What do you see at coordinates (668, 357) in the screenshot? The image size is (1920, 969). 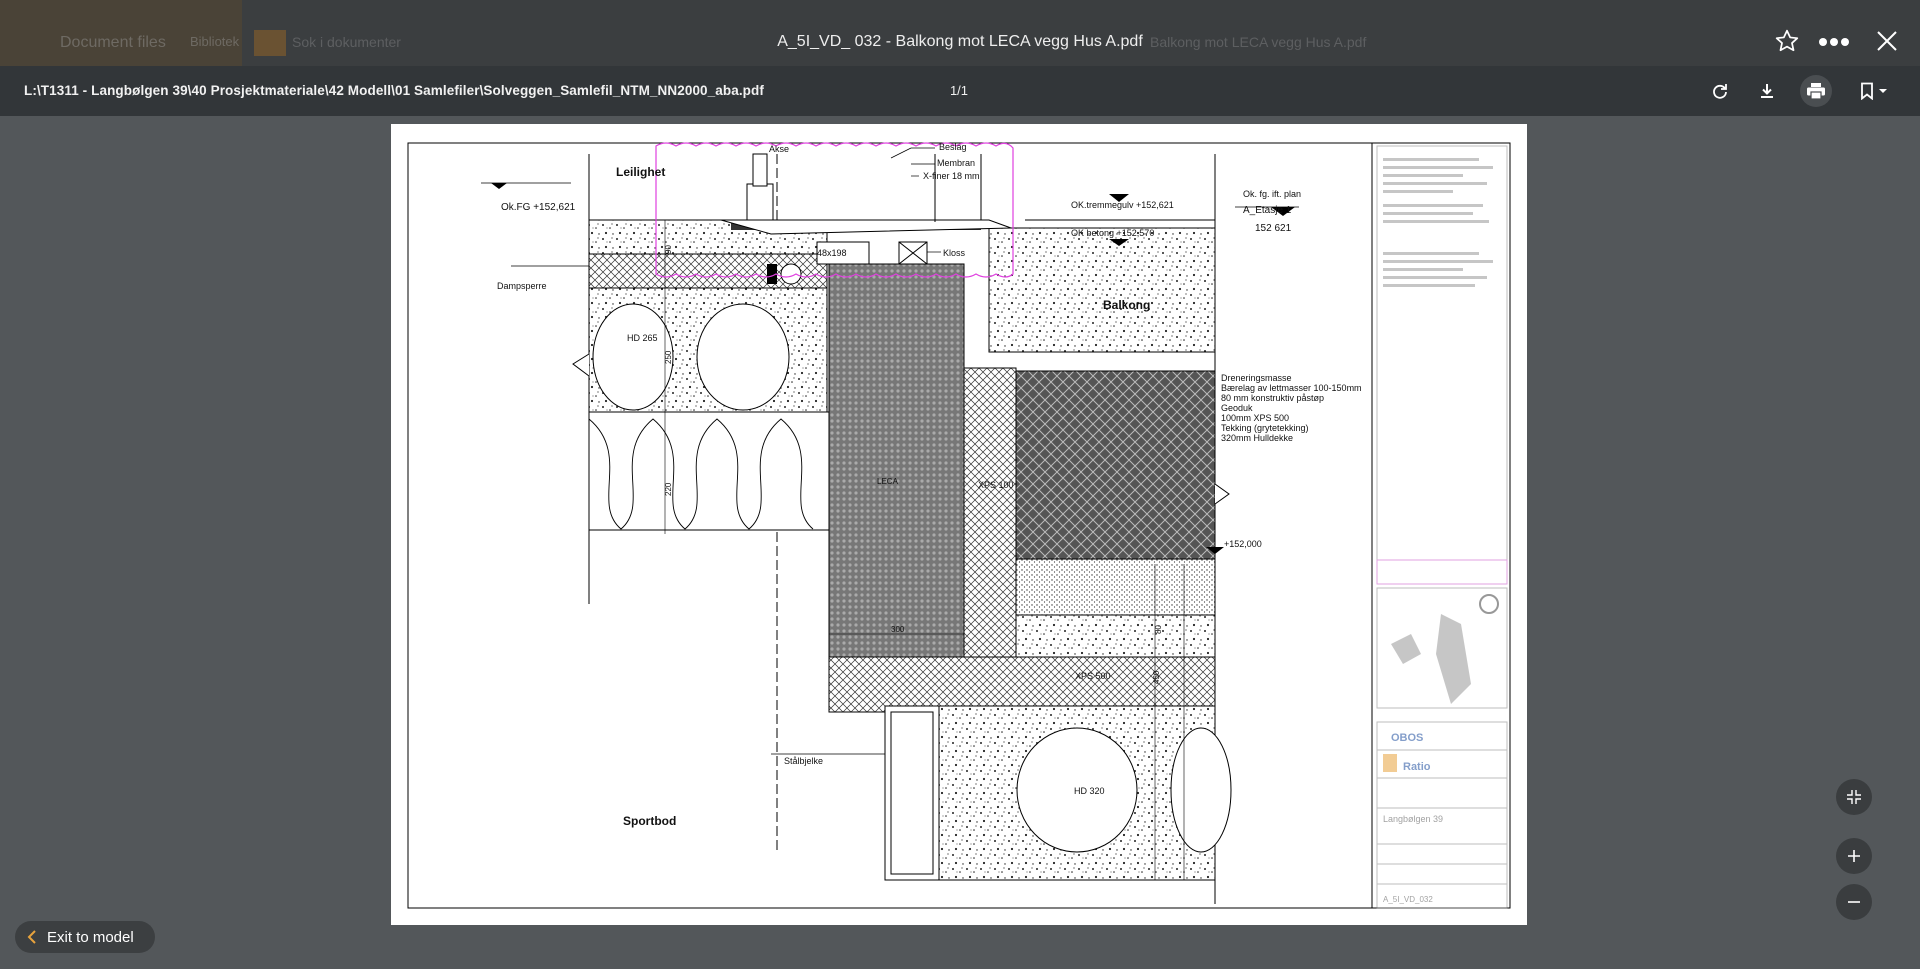 I see `dim-250: 250` at bounding box center [668, 357].